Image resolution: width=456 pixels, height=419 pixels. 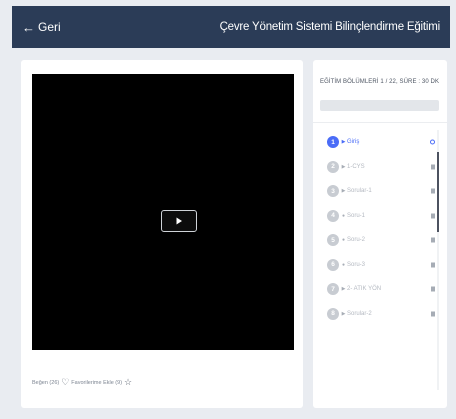 I want to click on divider, so click(x=380, y=122).